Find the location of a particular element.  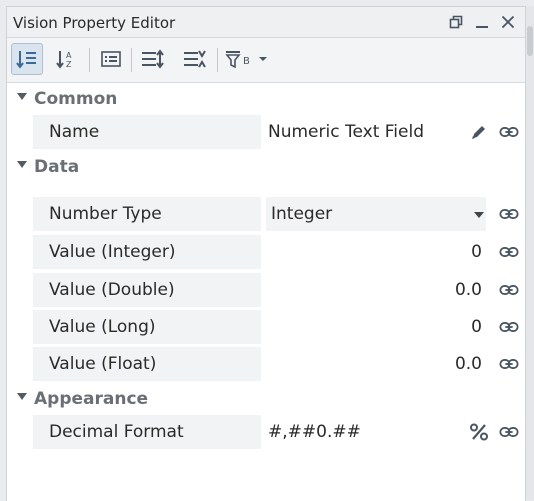

restore-icon is located at coordinates (456, 22).